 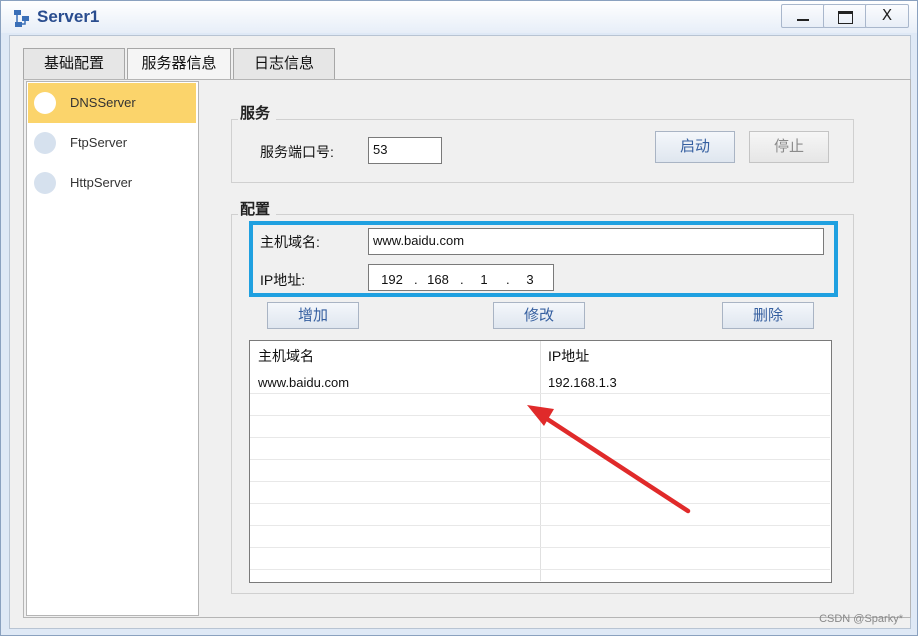 I want to click on annotation-arrow-icon, so click(x=609, y=459).